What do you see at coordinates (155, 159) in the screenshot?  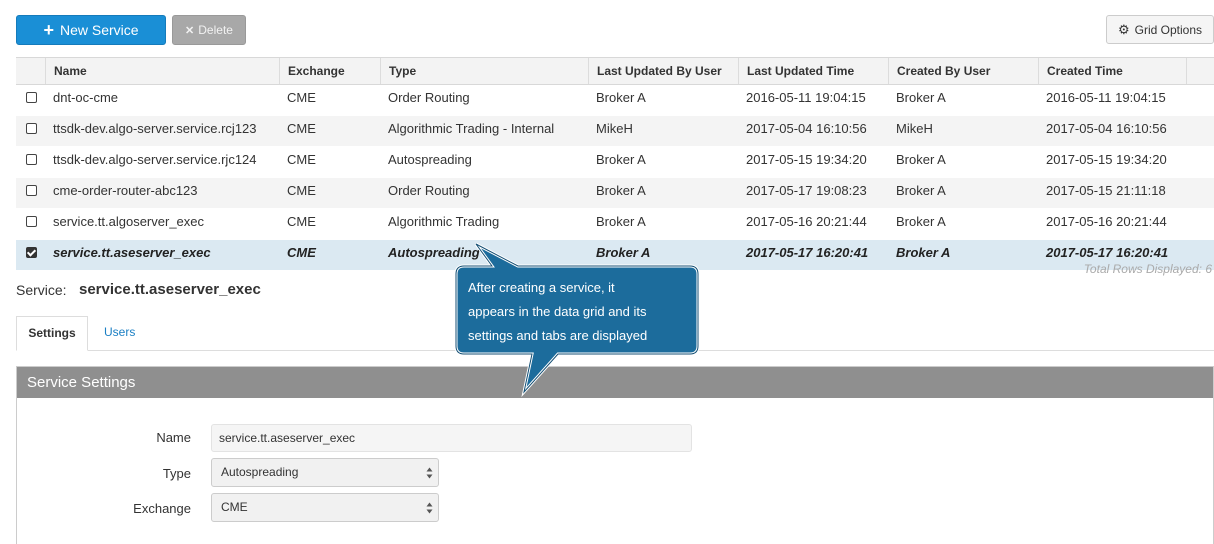 I see `cell-name: ttsdk-dev.algo-server.service.rjc124` at bounding box center [155, 159].